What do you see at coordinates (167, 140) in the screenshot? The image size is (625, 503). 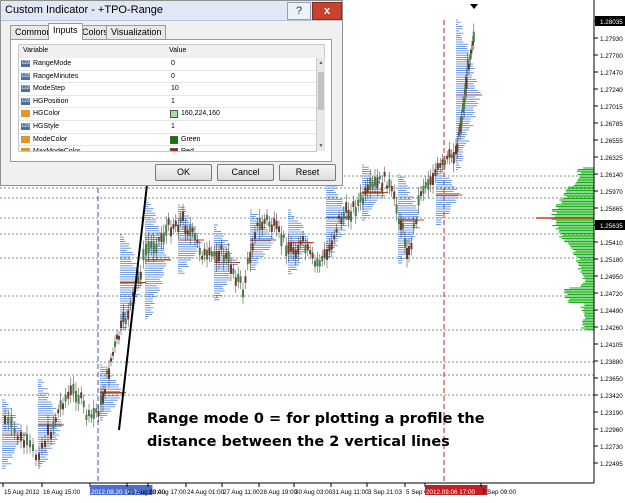 I see `input-row-modecolor: ModeColor Green` at bounding box center [167, 140].